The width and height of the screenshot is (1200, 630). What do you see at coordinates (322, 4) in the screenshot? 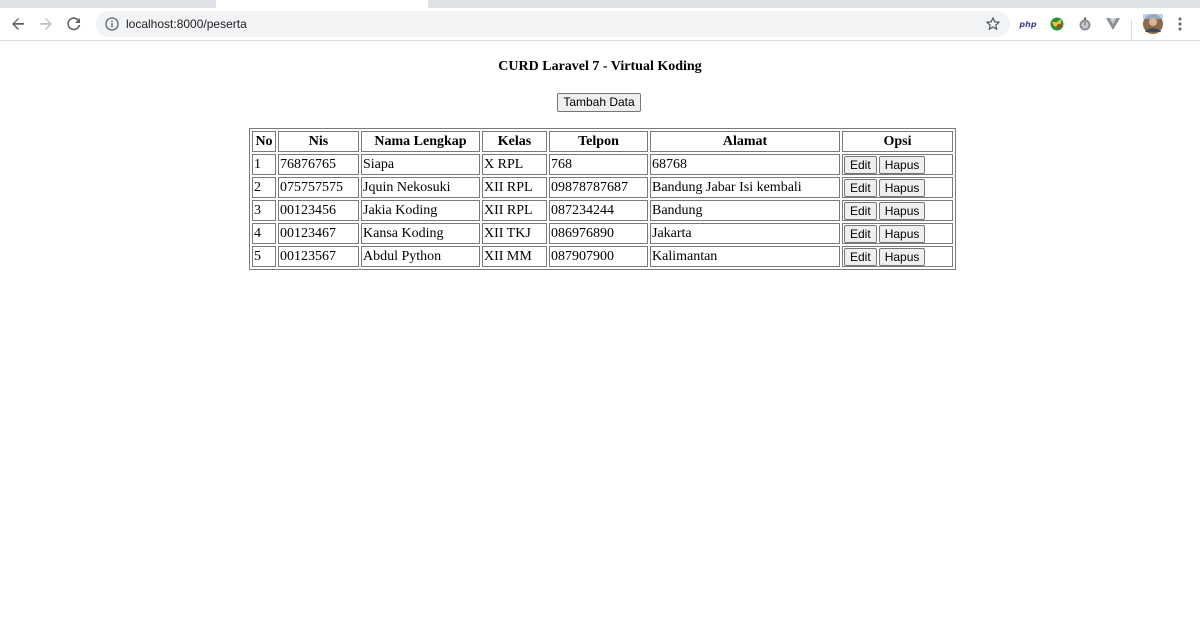
I see `active-tab` at bounding box center [322, 4].